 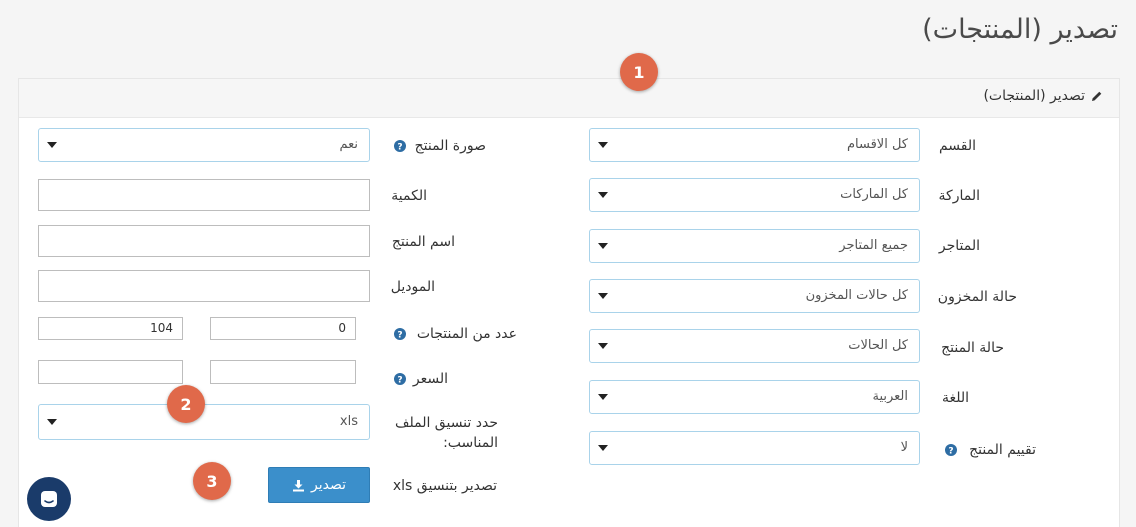 I want to click on product-status-label: حالة المنتج, so click(x=972, y=348).